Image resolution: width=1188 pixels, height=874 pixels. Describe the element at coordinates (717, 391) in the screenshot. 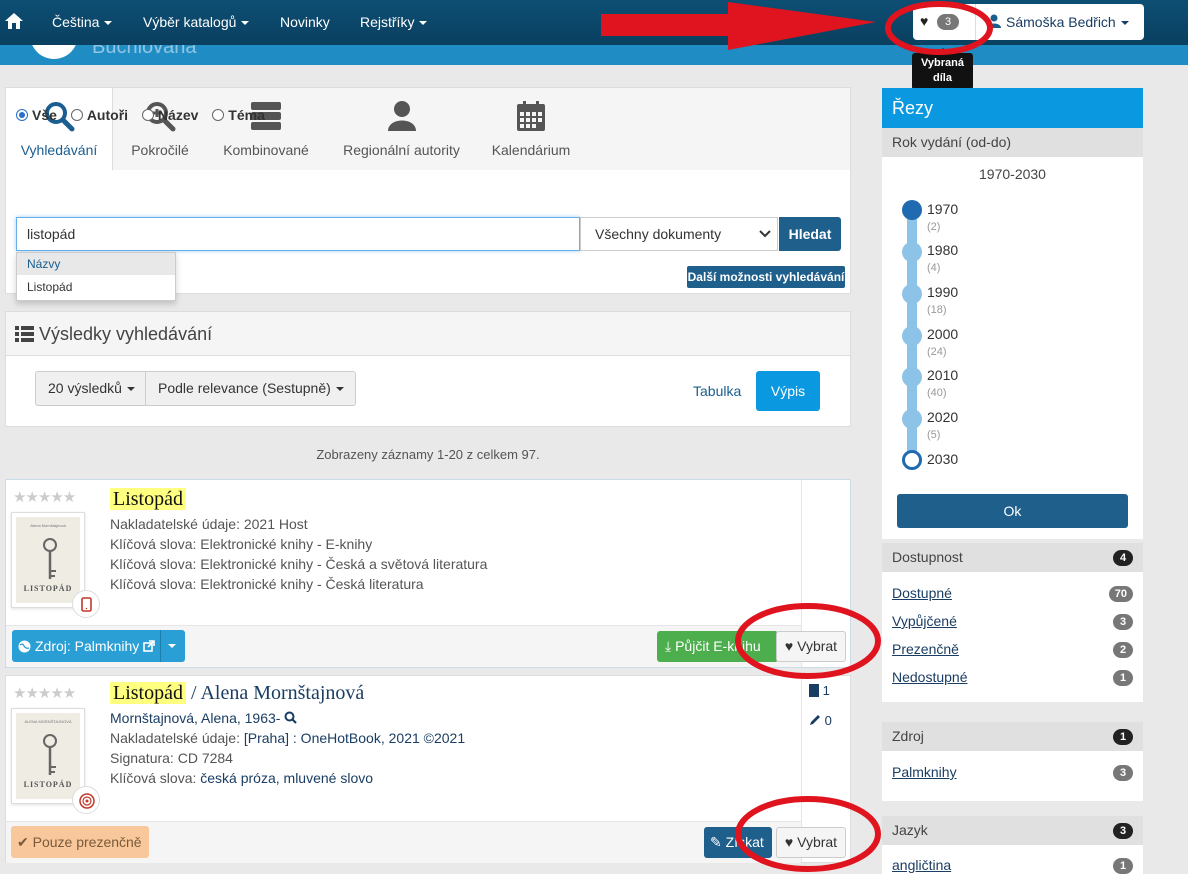

I see `view-table-link: Tabulka` at that location.